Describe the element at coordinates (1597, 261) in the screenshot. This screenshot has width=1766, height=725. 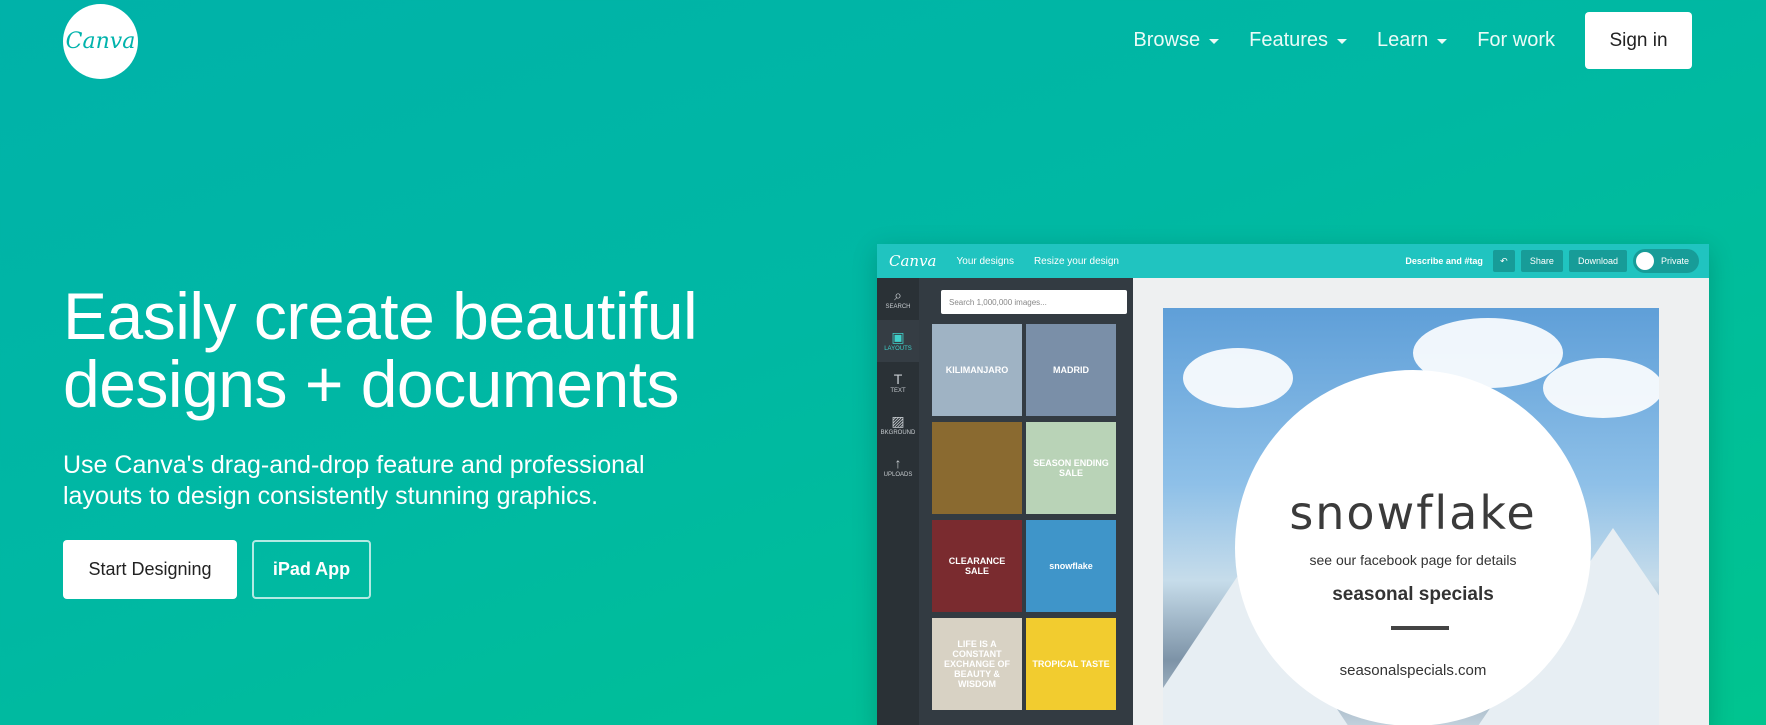
I see `mockup-download-button: Download` at that location.